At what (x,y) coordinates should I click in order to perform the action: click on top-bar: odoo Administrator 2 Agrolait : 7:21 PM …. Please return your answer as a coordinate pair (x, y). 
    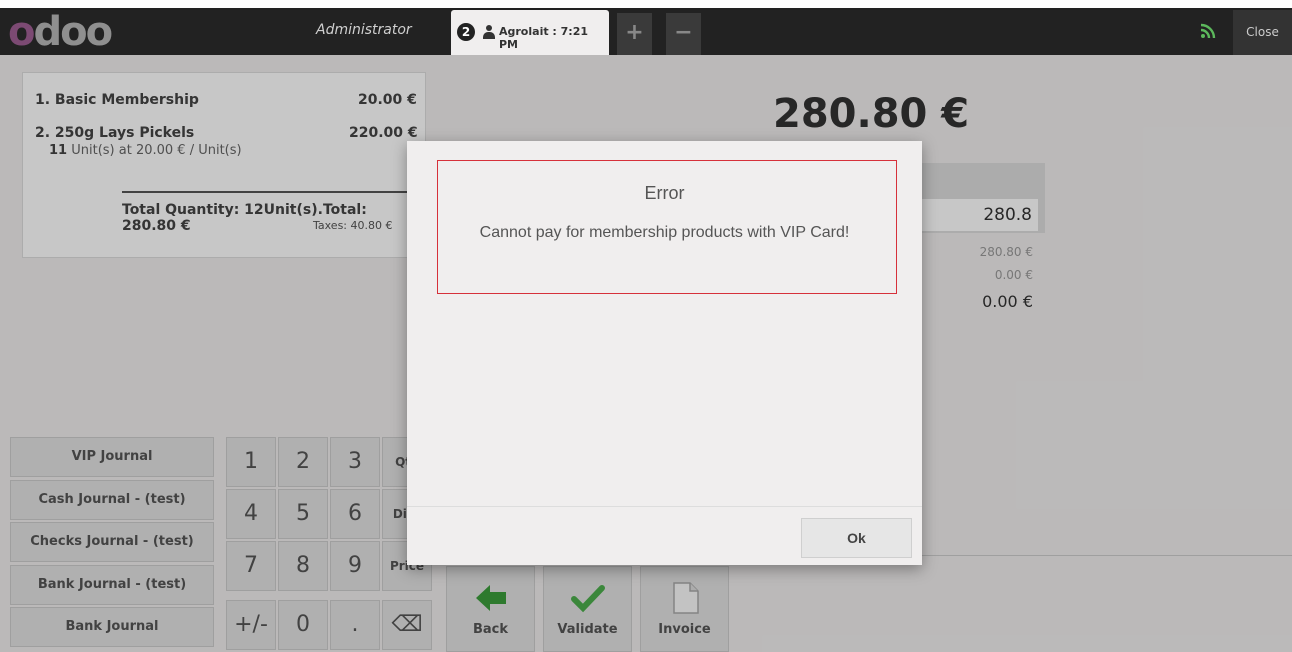
    Looking at the image, I should click on (646, 27).